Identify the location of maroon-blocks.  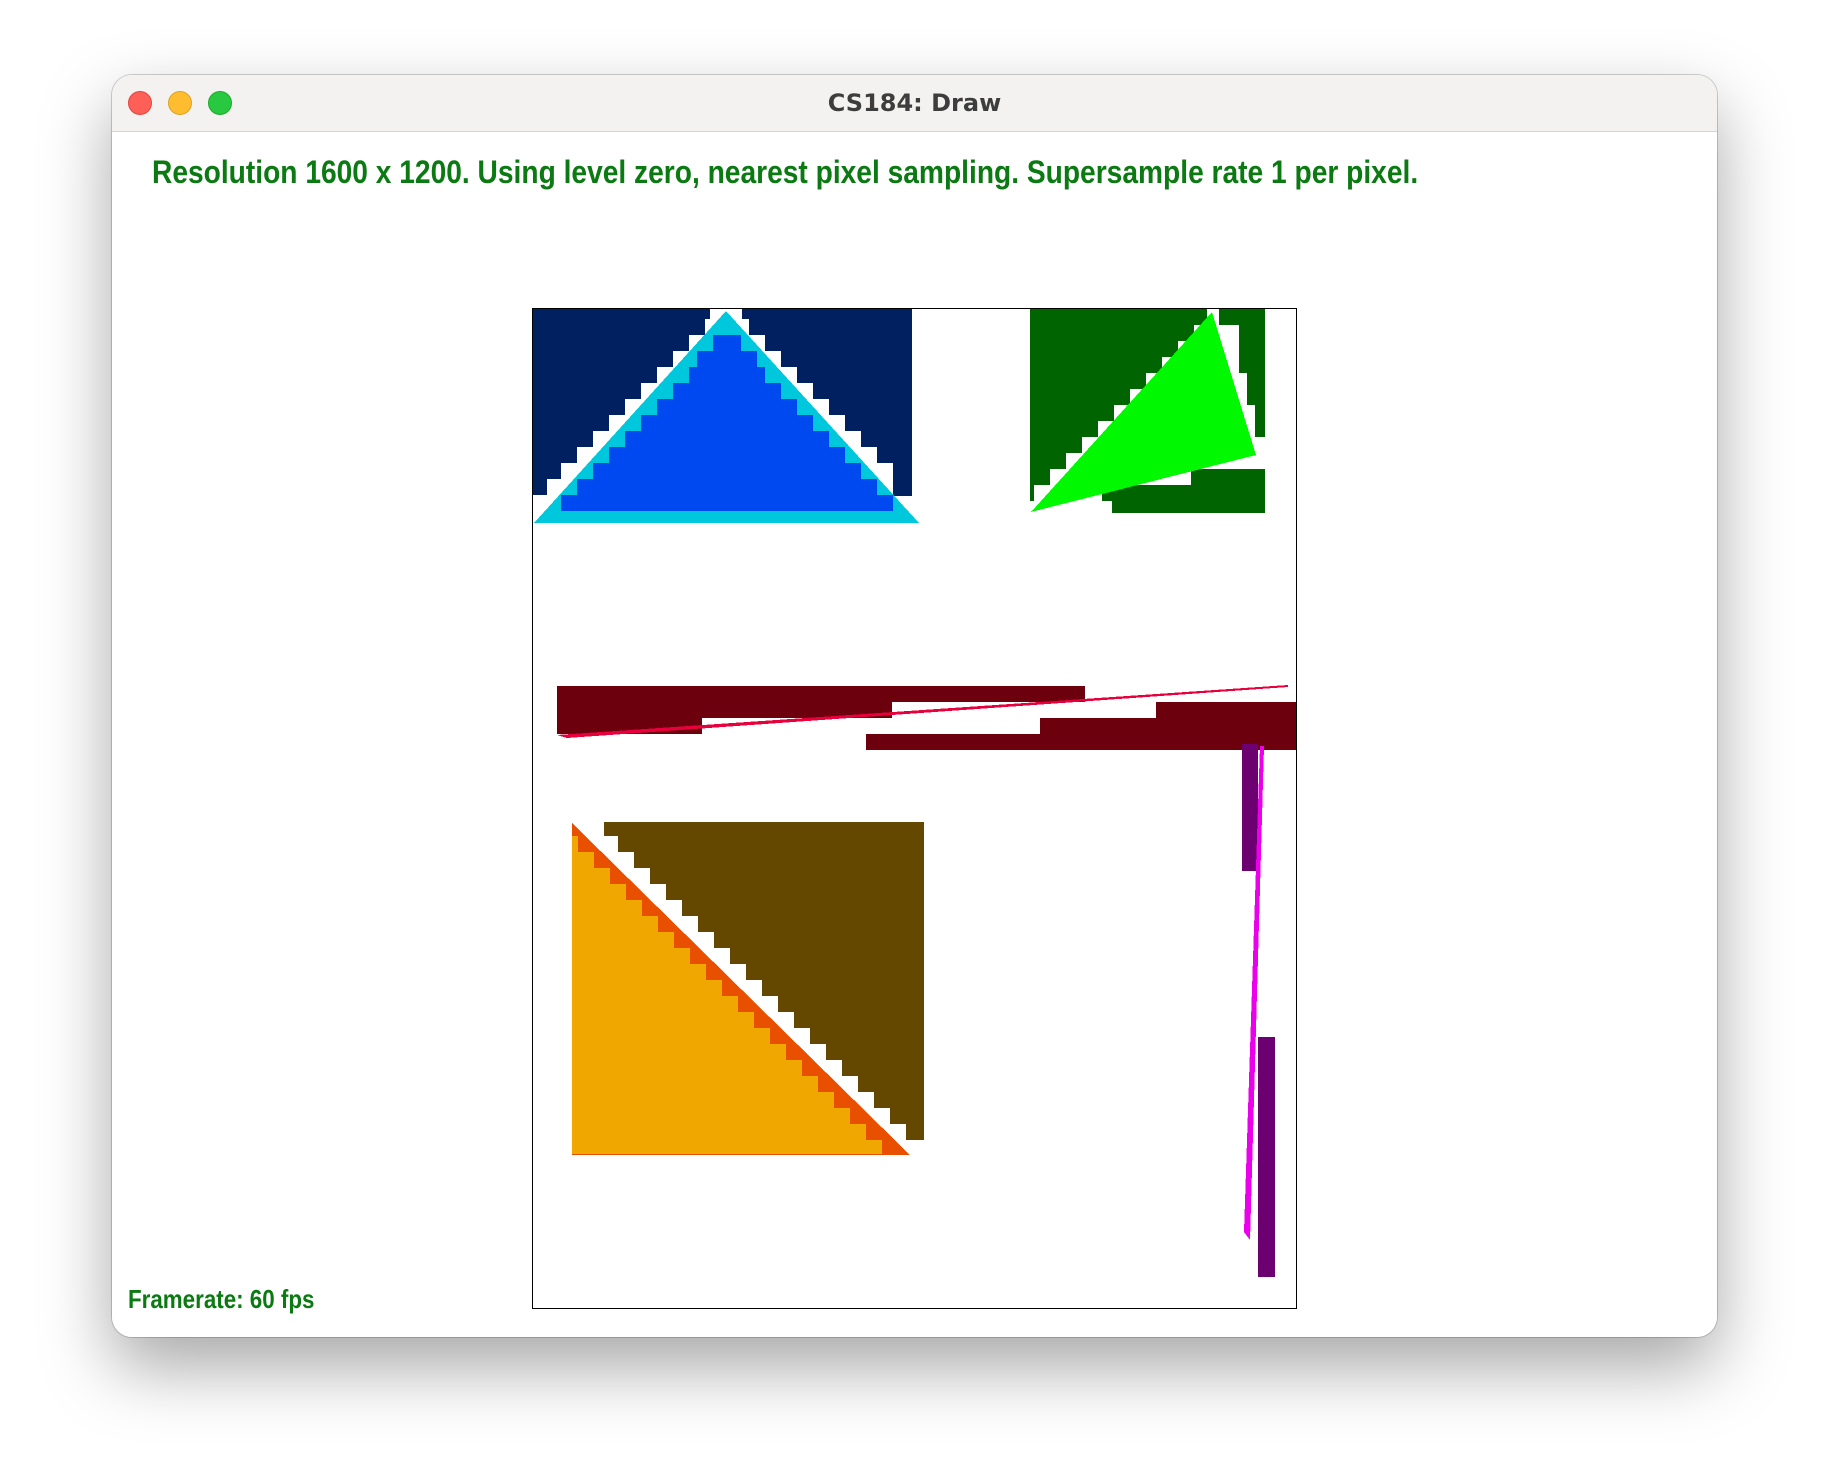
(926, 718).